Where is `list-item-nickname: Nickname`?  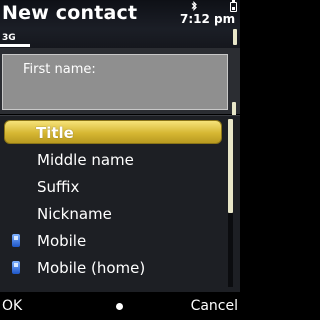
list-item-nickname: Nickname is located at coordinates (113, 214).